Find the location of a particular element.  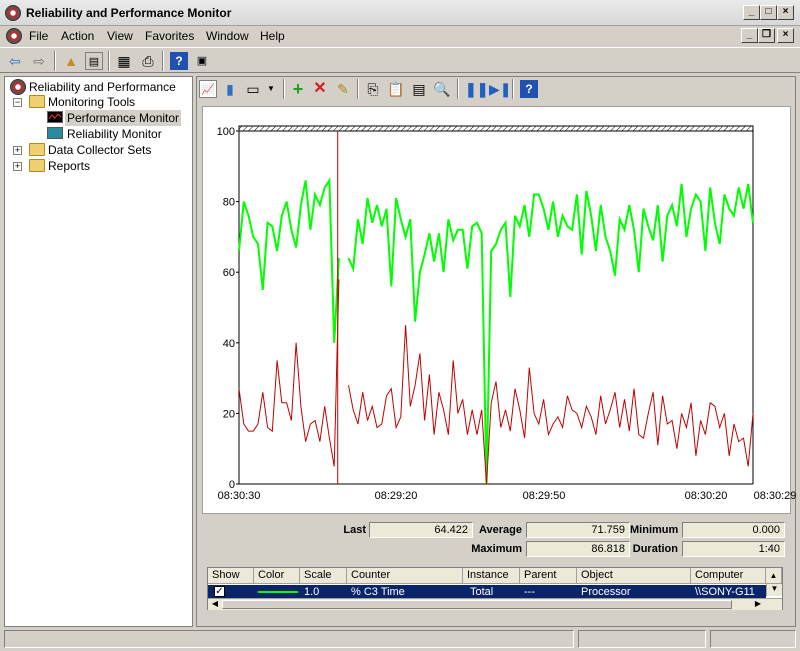

x-tick-label: 08:30:29 is located at coordinates (775, 496).